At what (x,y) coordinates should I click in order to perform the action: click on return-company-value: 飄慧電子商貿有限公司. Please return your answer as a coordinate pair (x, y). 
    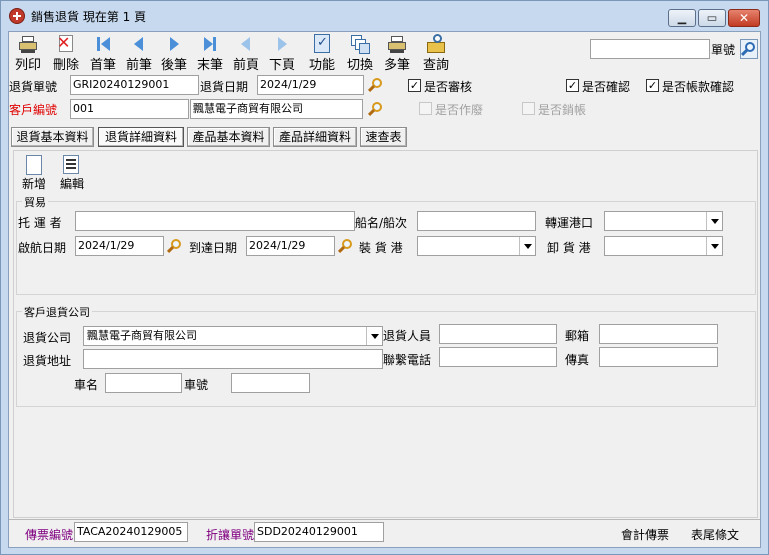
    Looking at the image, I should click on (142, 335).